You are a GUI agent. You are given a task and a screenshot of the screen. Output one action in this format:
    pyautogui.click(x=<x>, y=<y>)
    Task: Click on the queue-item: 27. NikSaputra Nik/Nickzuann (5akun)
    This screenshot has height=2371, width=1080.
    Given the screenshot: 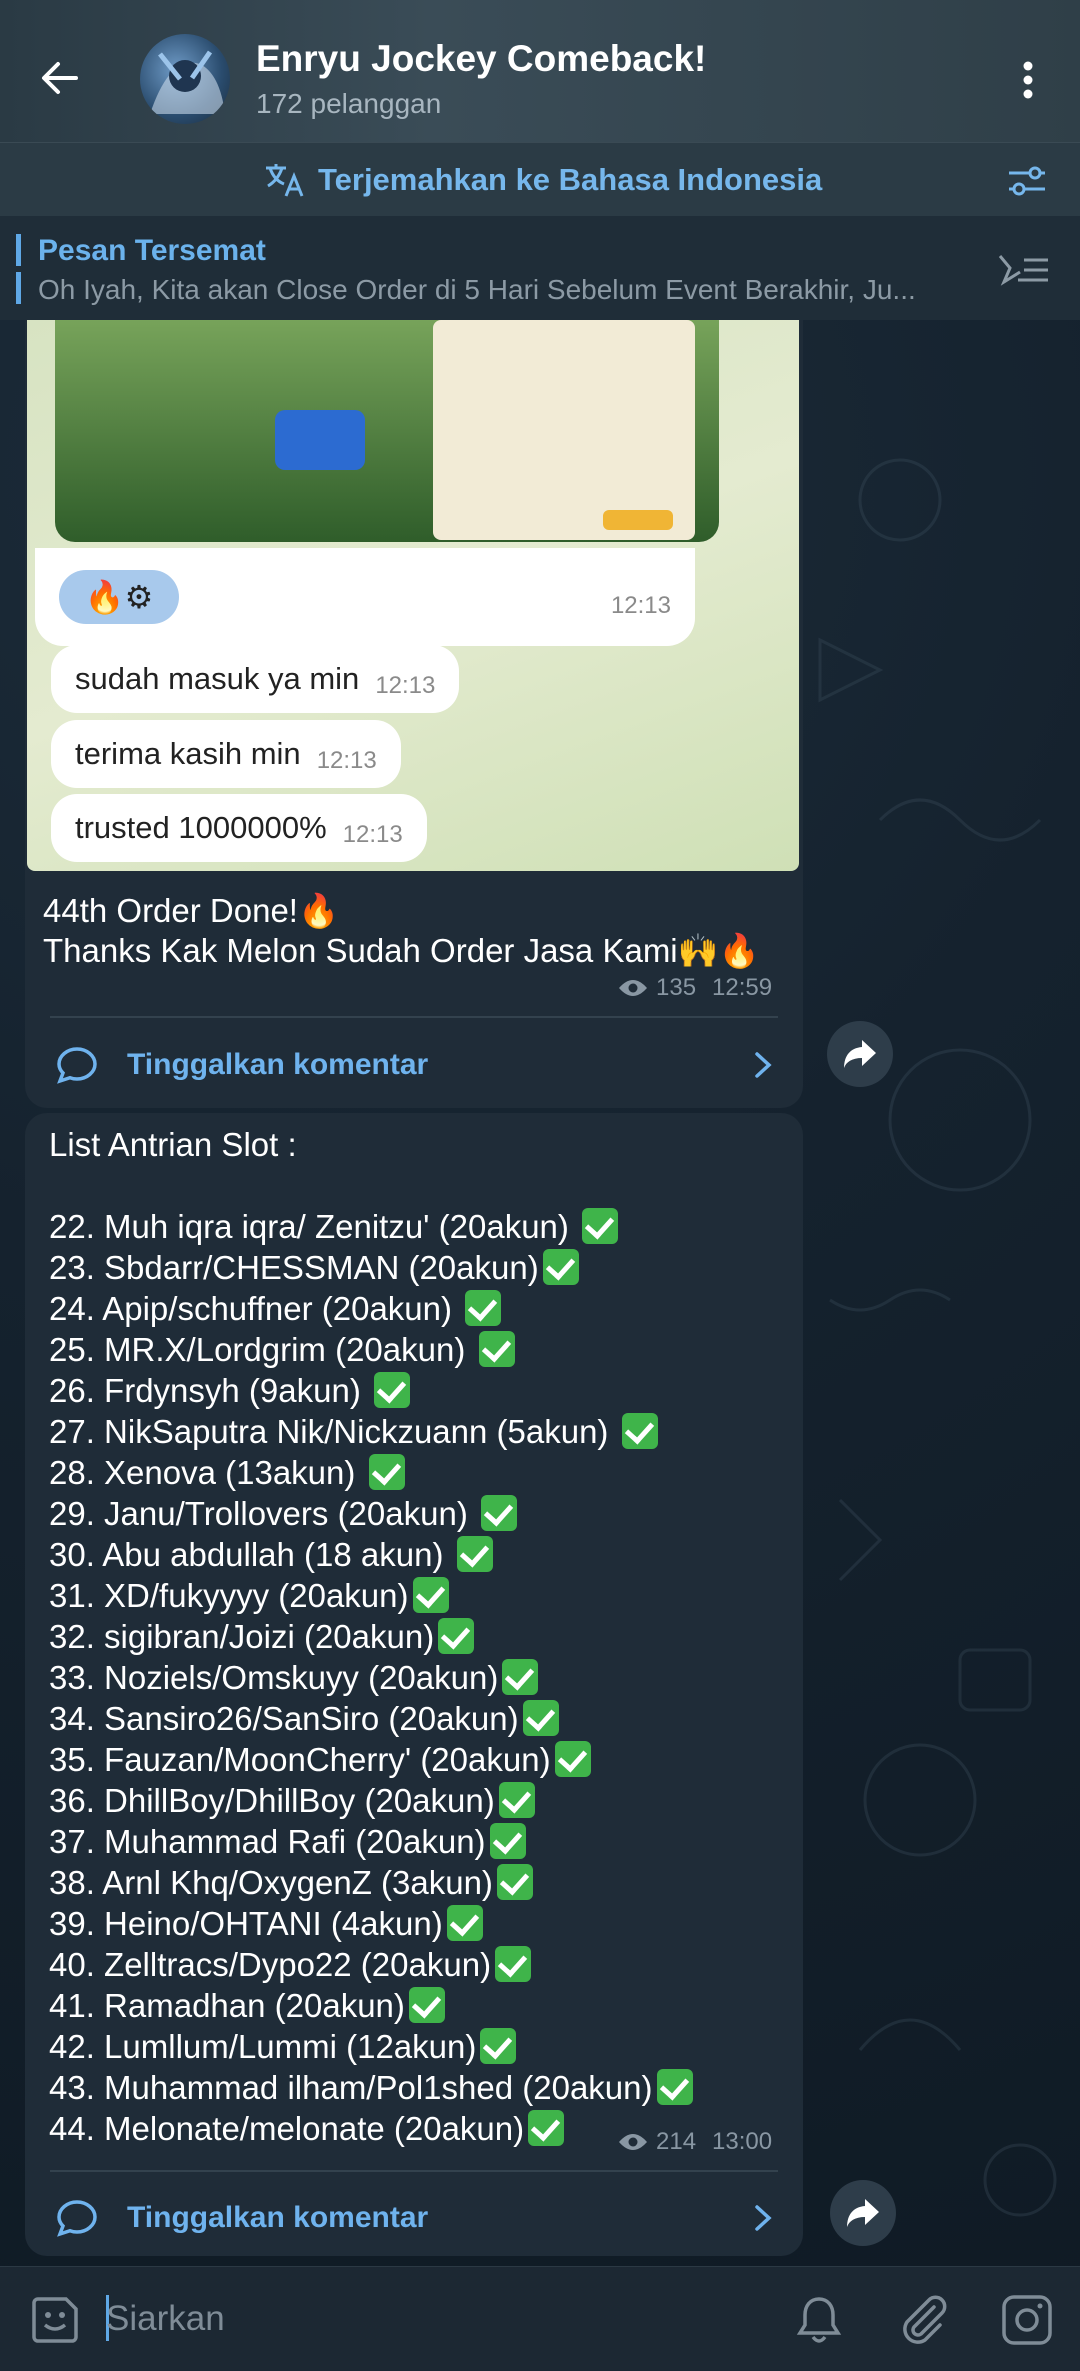 What is the action you would take?
    pyautogui.click(x=371, y=1431)
    